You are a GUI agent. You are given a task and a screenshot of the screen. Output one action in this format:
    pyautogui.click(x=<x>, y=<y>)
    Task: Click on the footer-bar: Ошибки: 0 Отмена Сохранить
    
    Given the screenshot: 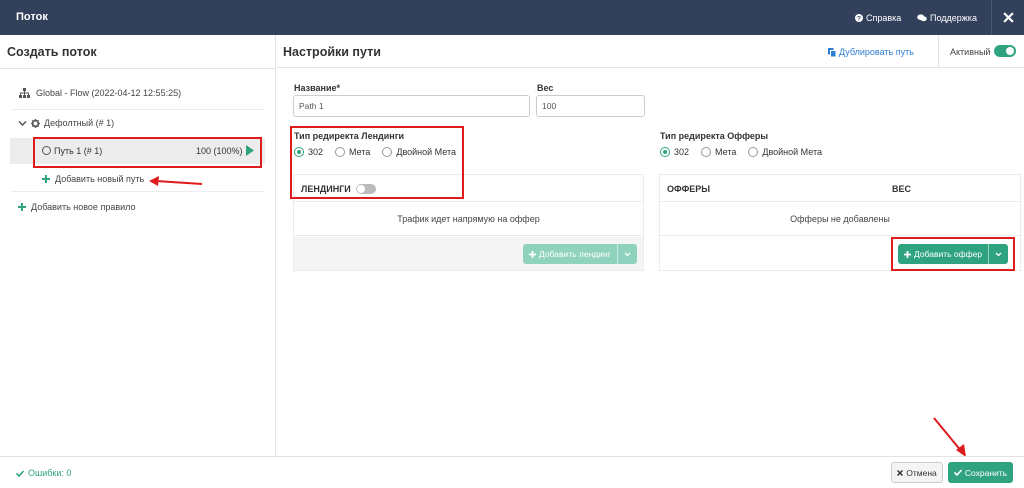 What is the action you would take?
    pyautogui.click(x=512, y=472)
    